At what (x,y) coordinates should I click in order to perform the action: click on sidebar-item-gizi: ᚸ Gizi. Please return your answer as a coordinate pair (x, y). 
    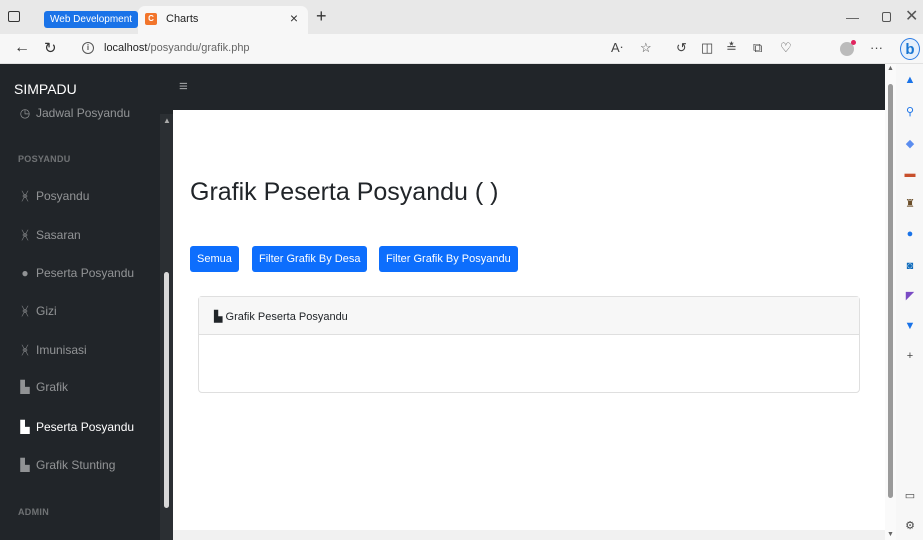
    Looking at the image, I should click on (37, 311).